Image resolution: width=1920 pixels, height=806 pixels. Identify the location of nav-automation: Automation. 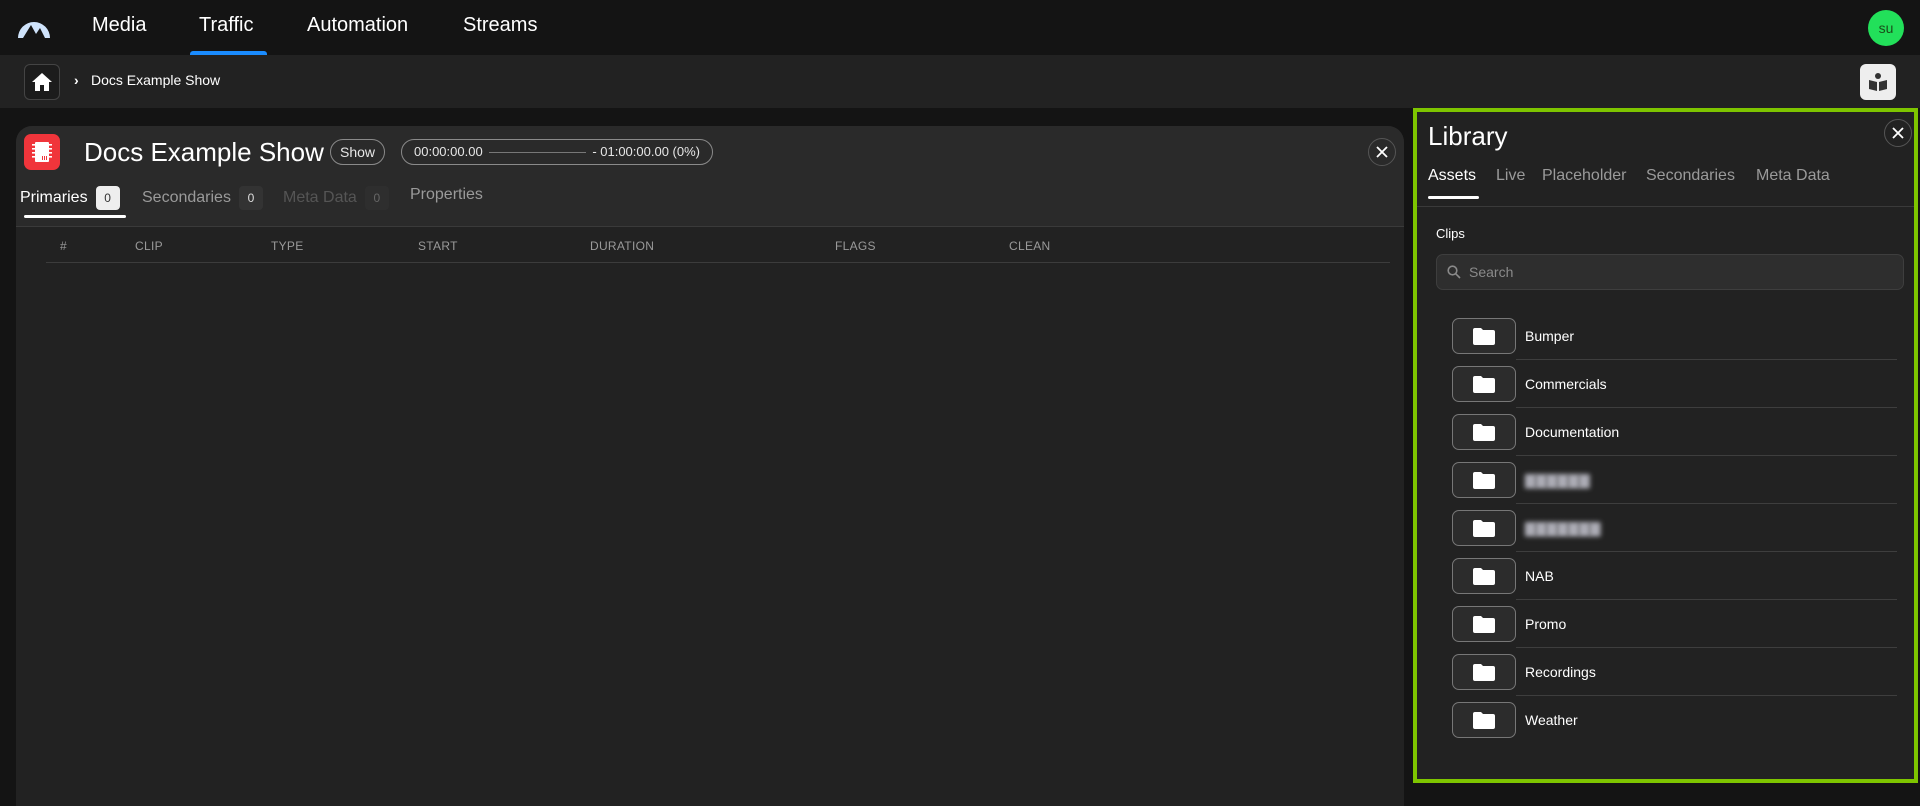
(357, 25).